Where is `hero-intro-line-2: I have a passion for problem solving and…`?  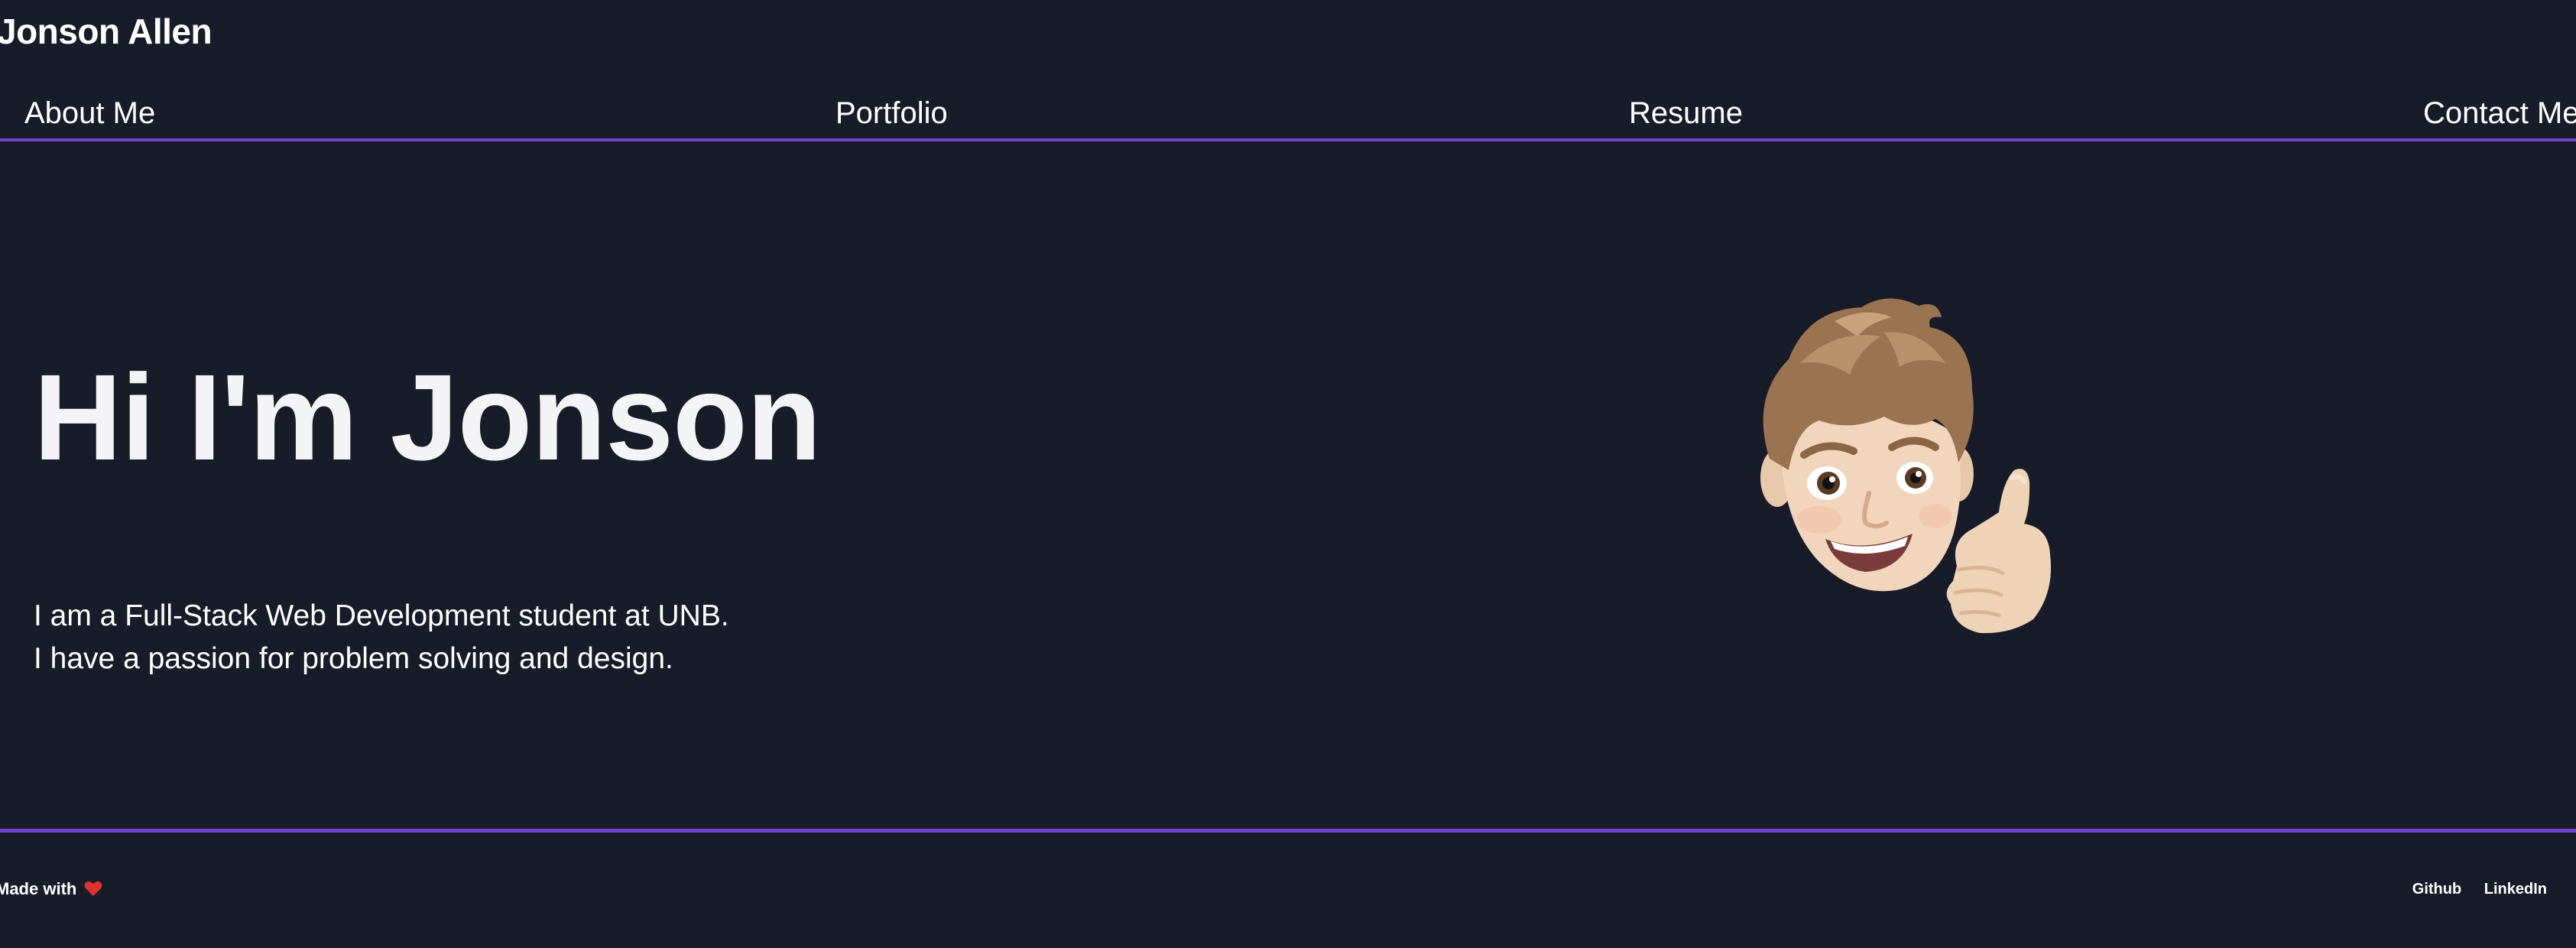
hero-intro-line-2: I have a passion for problem solving and… is located at coordinates (353, 658).